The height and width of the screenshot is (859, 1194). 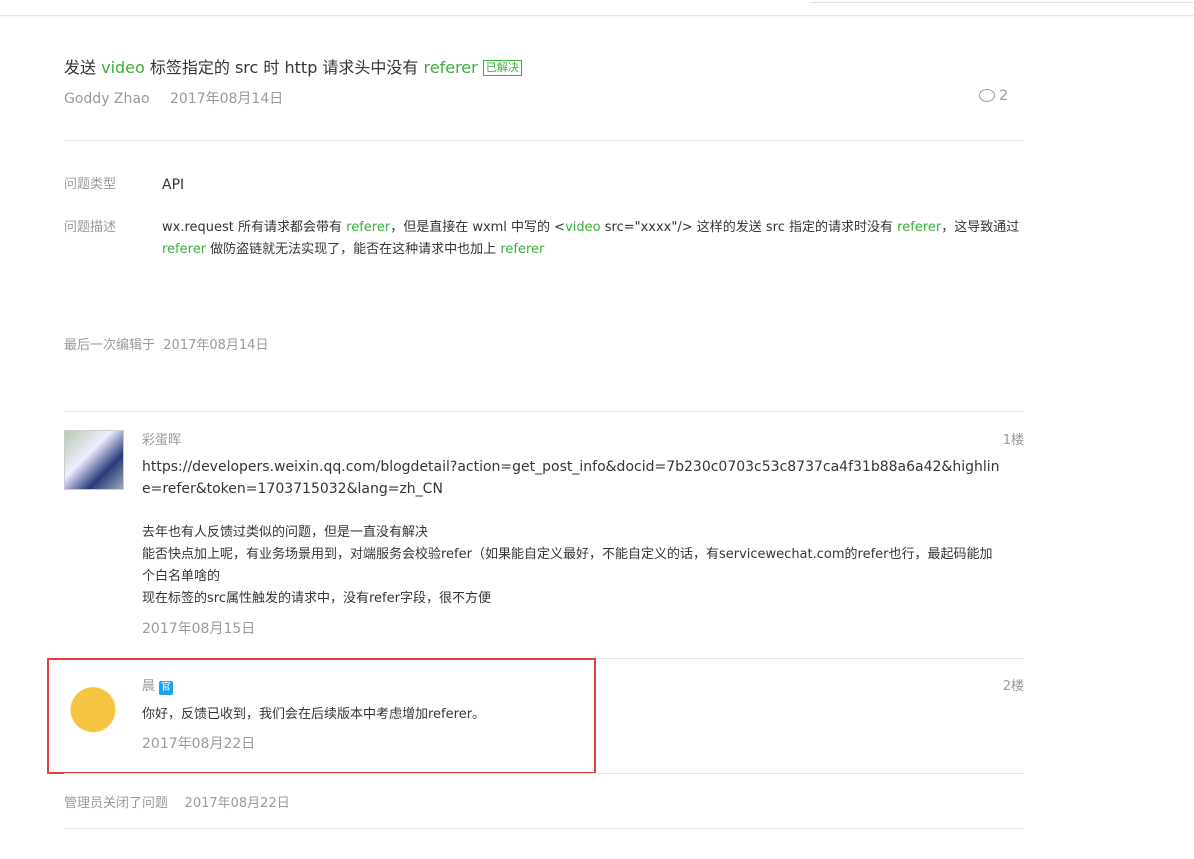 What do you see at coordinates (980, 227) in the screenshot?
I see `text-segment: ，这导致通过` at bounding box center [980, 227].